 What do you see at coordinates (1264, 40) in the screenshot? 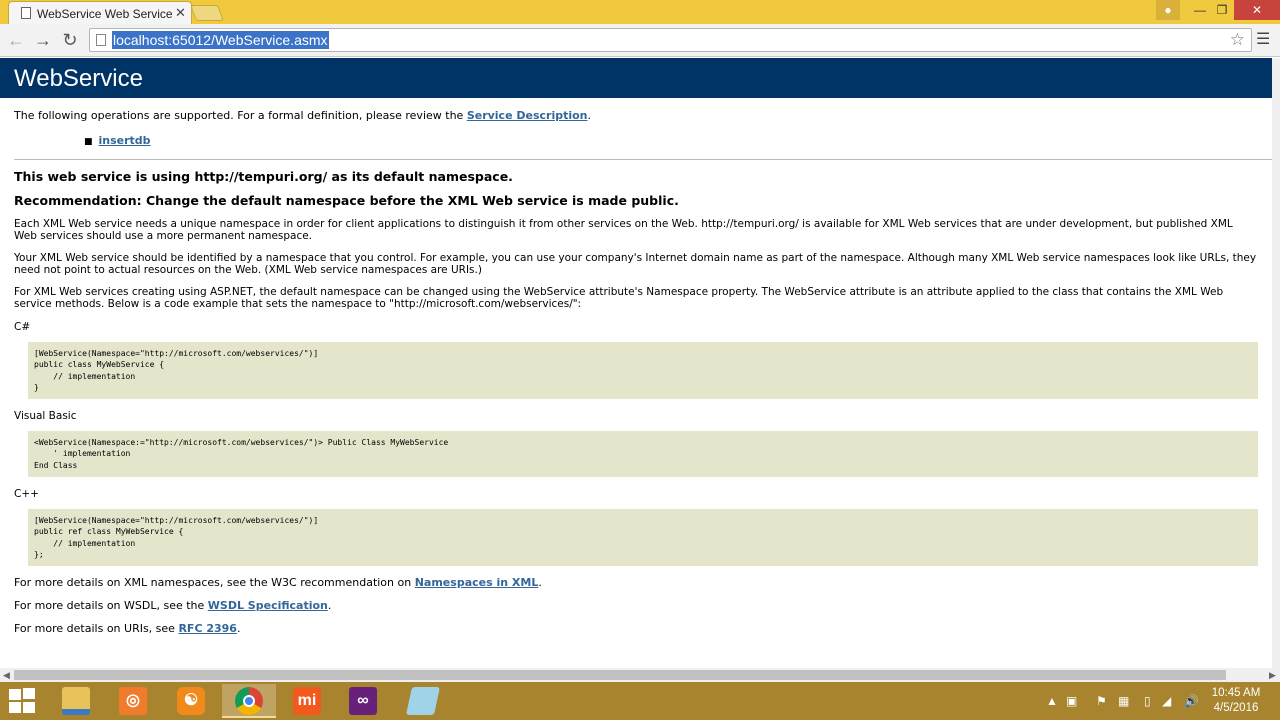
I see `chrome-menu-icon: ☰` at bounding box center [1264, 40].